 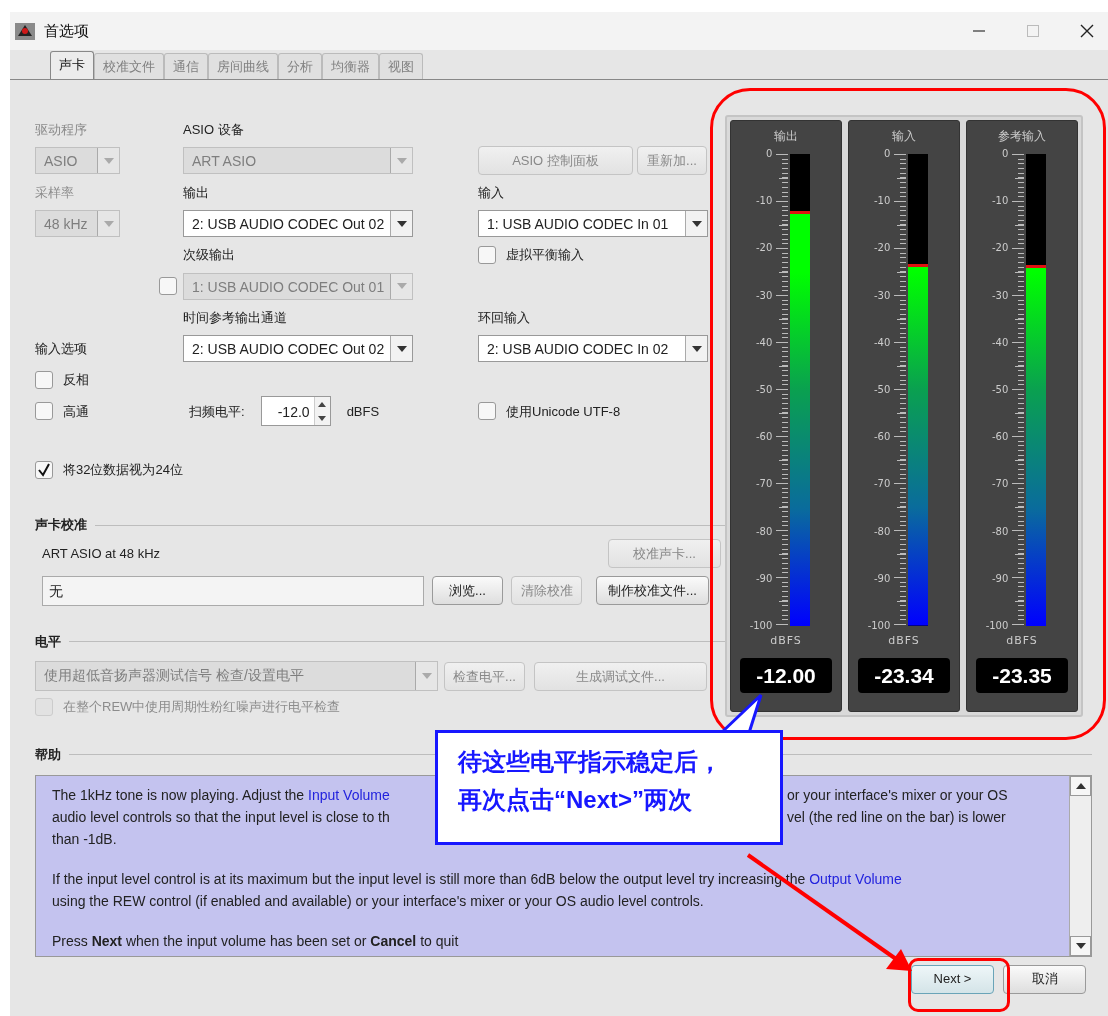 I want to click on spin-down-icon, so click(x=322, y=418).